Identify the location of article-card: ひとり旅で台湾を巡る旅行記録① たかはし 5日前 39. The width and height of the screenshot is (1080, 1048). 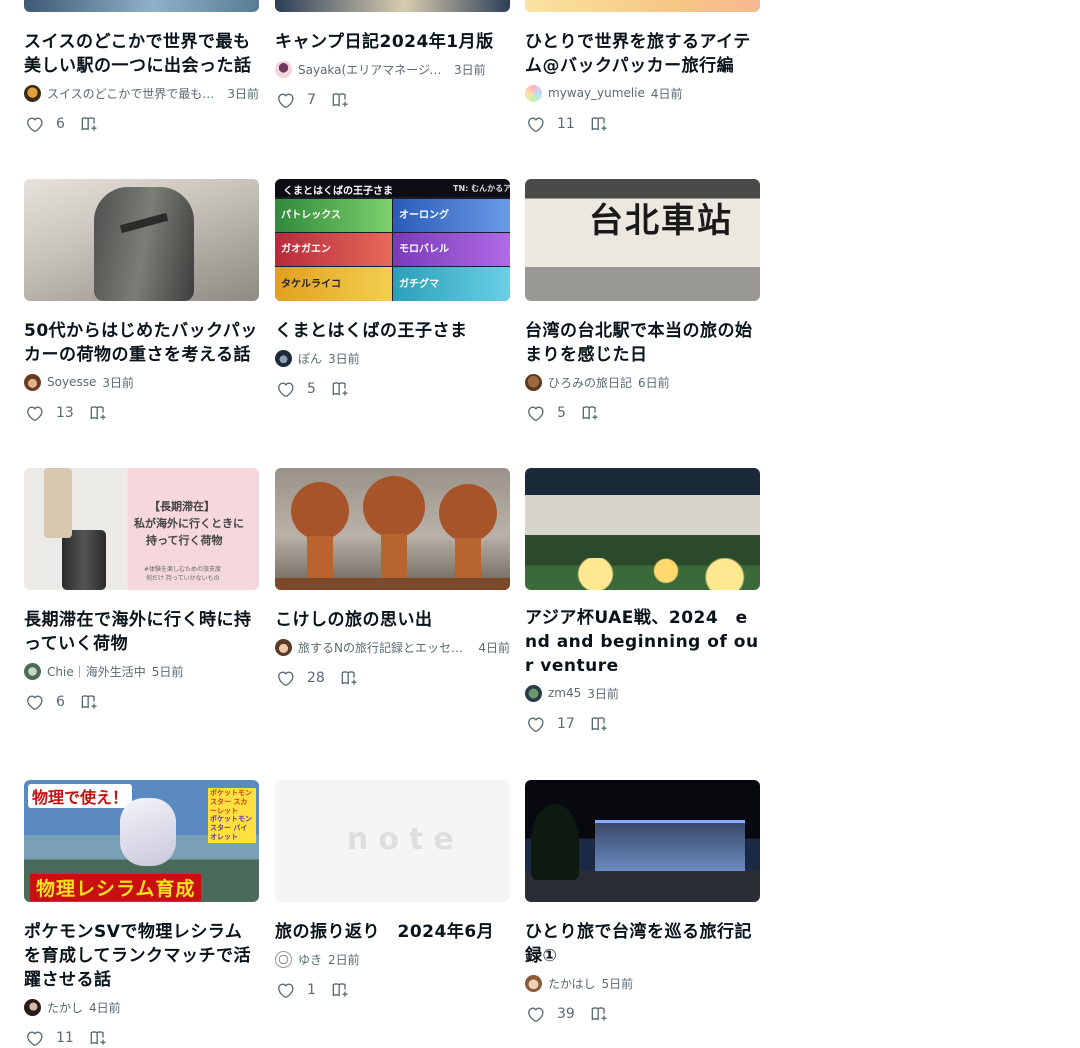
(642, 902).